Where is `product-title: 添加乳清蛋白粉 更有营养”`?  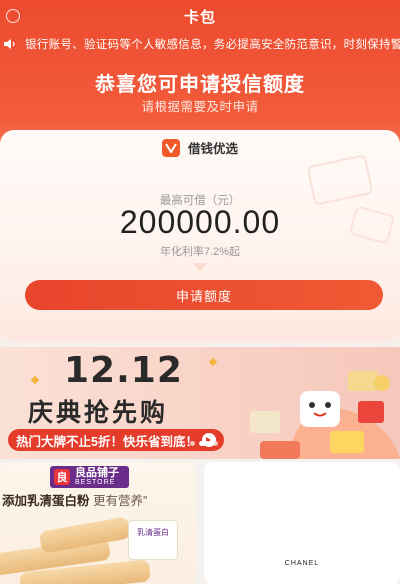
product-title: 添加乳清蛋白粉 更有营养” is located at coordinates (98, 499).